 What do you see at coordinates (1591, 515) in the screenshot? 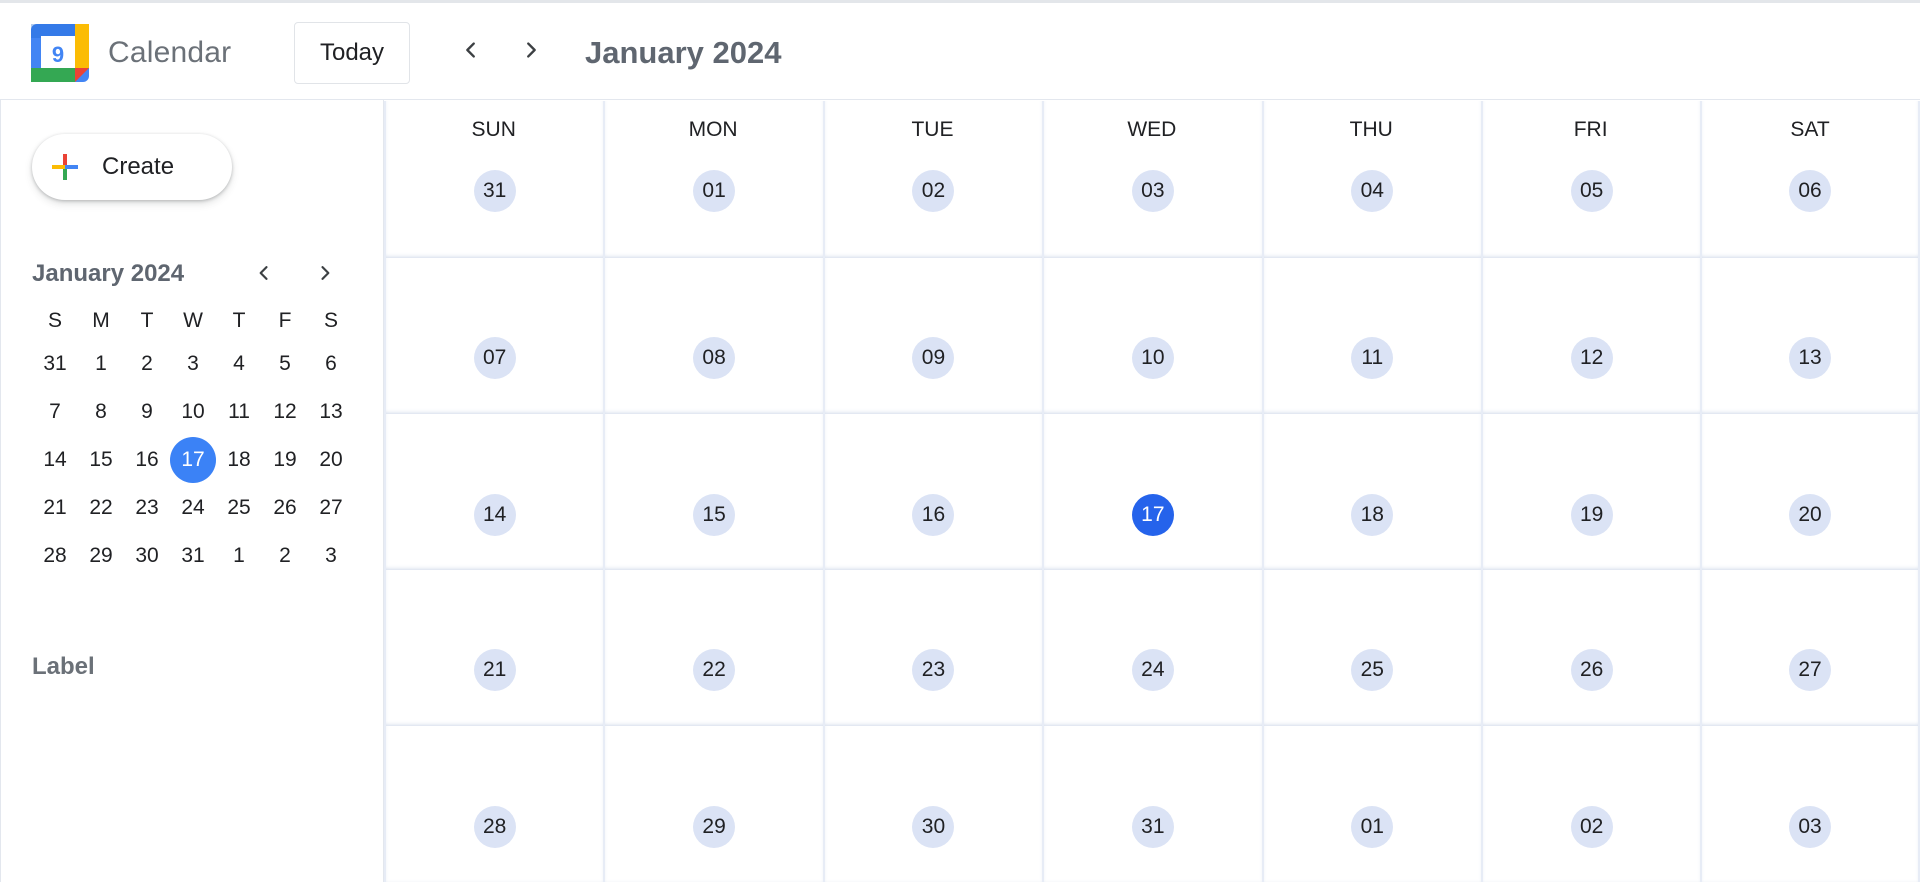
I see `day-number: 19` at bounding box center [1591, 515].